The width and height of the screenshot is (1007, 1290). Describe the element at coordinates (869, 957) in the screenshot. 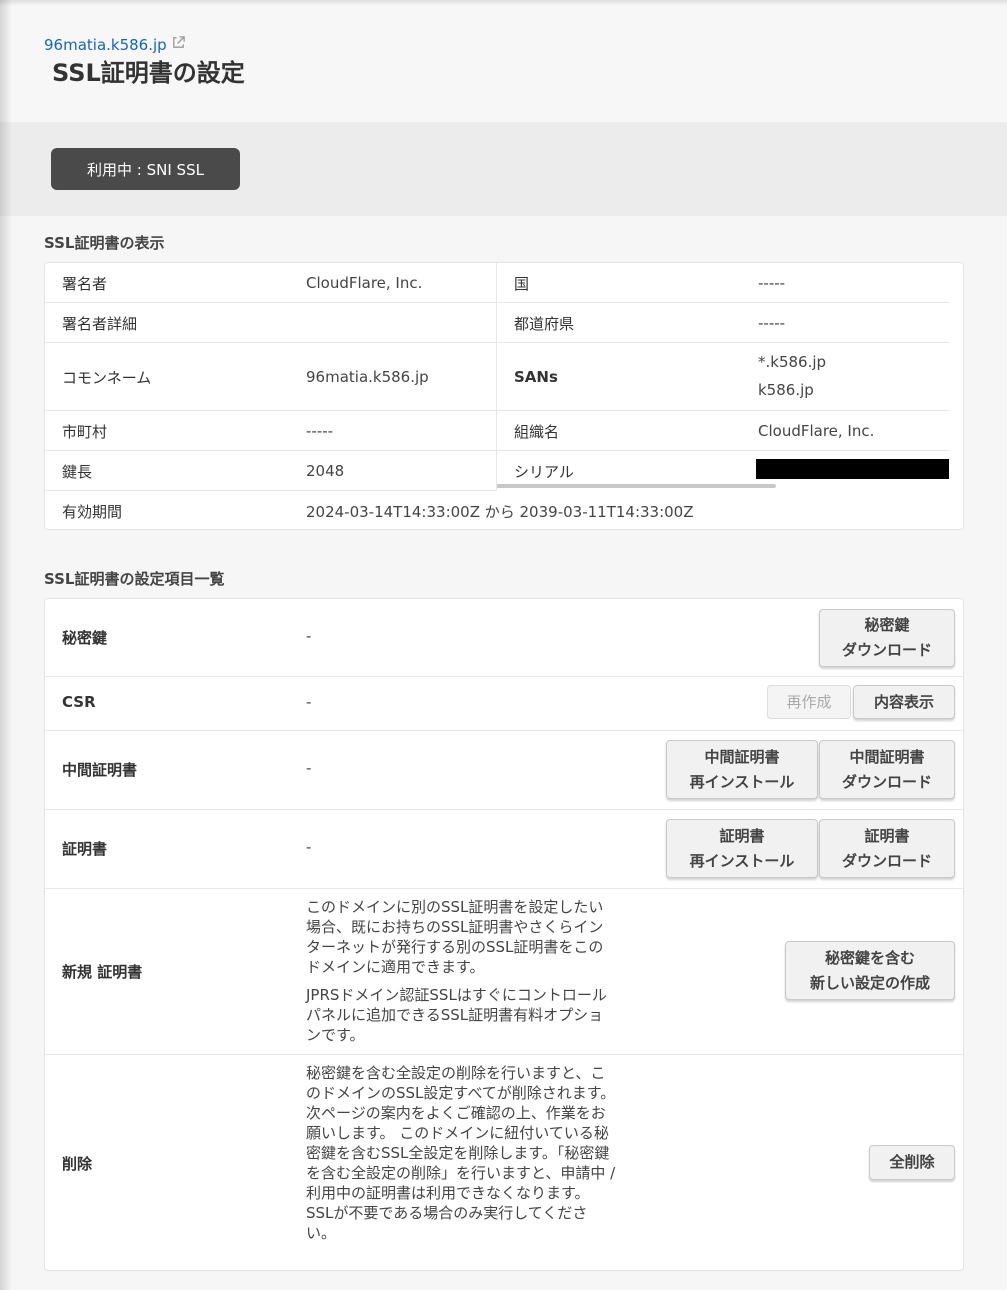

I see `button-label-line1: 秘密鍵を含む` at that location.